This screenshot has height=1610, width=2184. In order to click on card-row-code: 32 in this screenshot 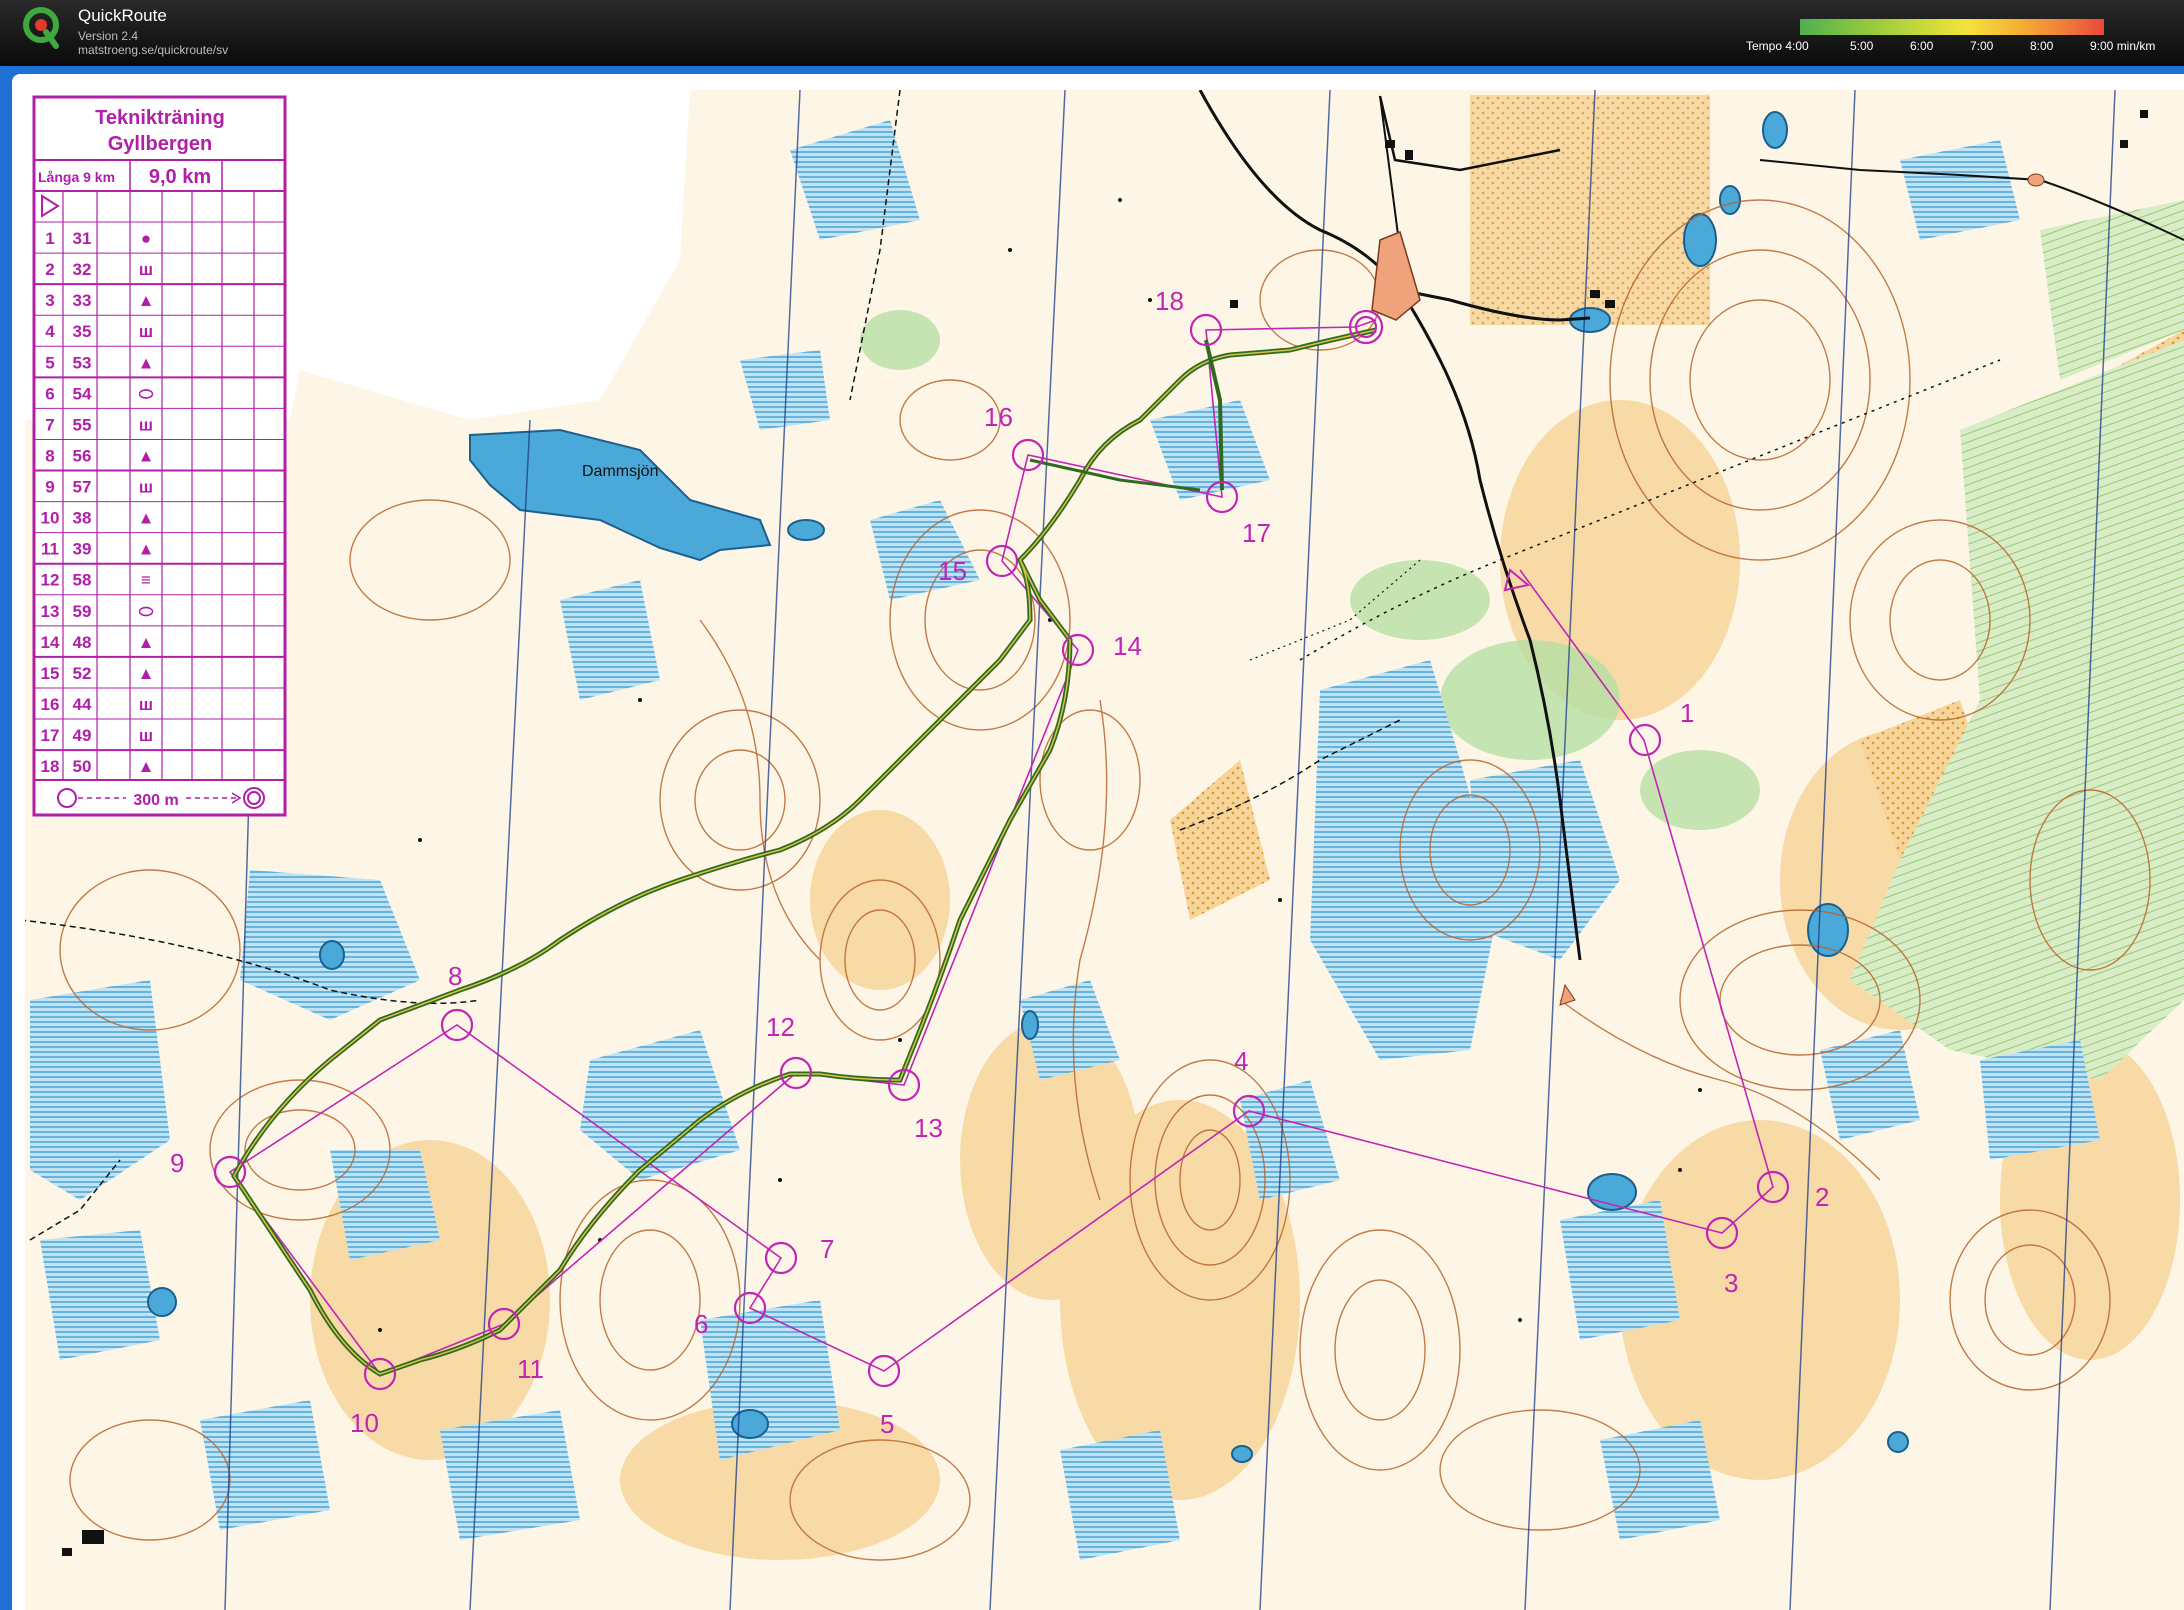, I will do `click(82, 269)`.